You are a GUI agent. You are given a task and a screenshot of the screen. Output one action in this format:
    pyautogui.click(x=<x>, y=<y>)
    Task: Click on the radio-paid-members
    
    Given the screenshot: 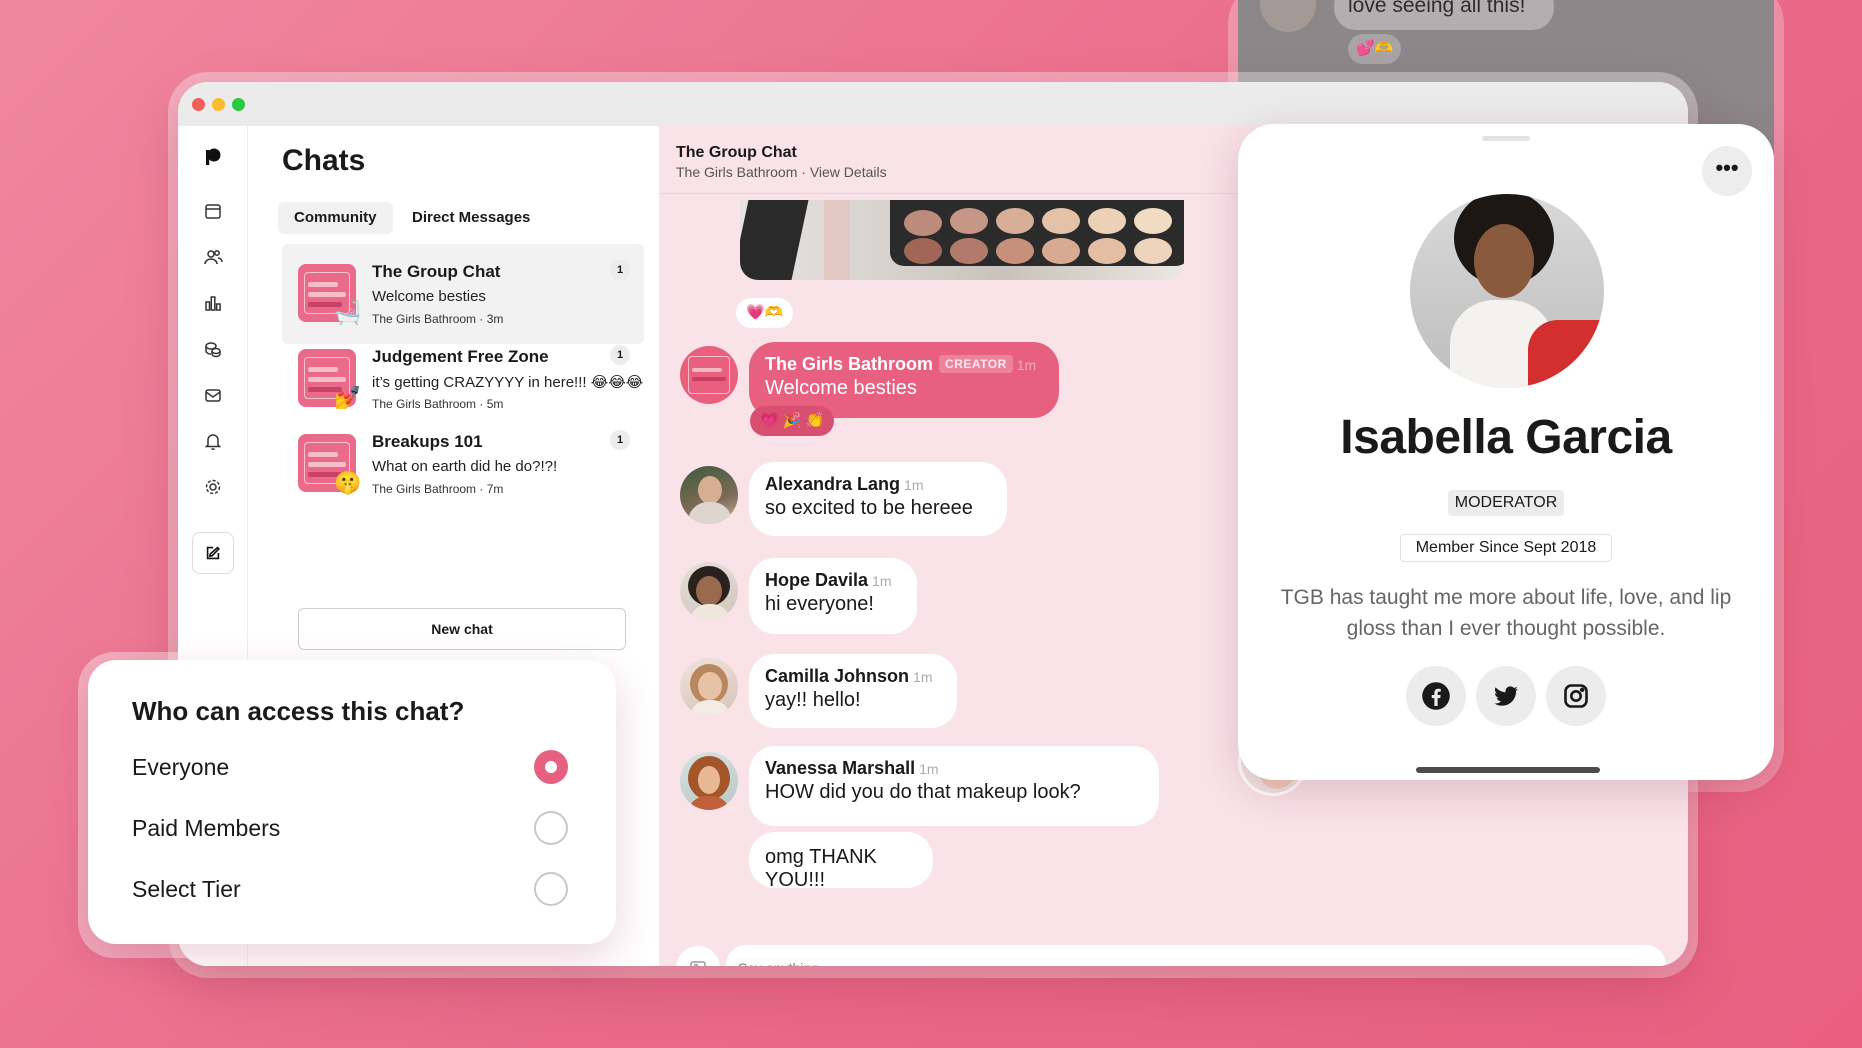 What is the action you would take?
    pyautogui.click(x=551, y=828)
    